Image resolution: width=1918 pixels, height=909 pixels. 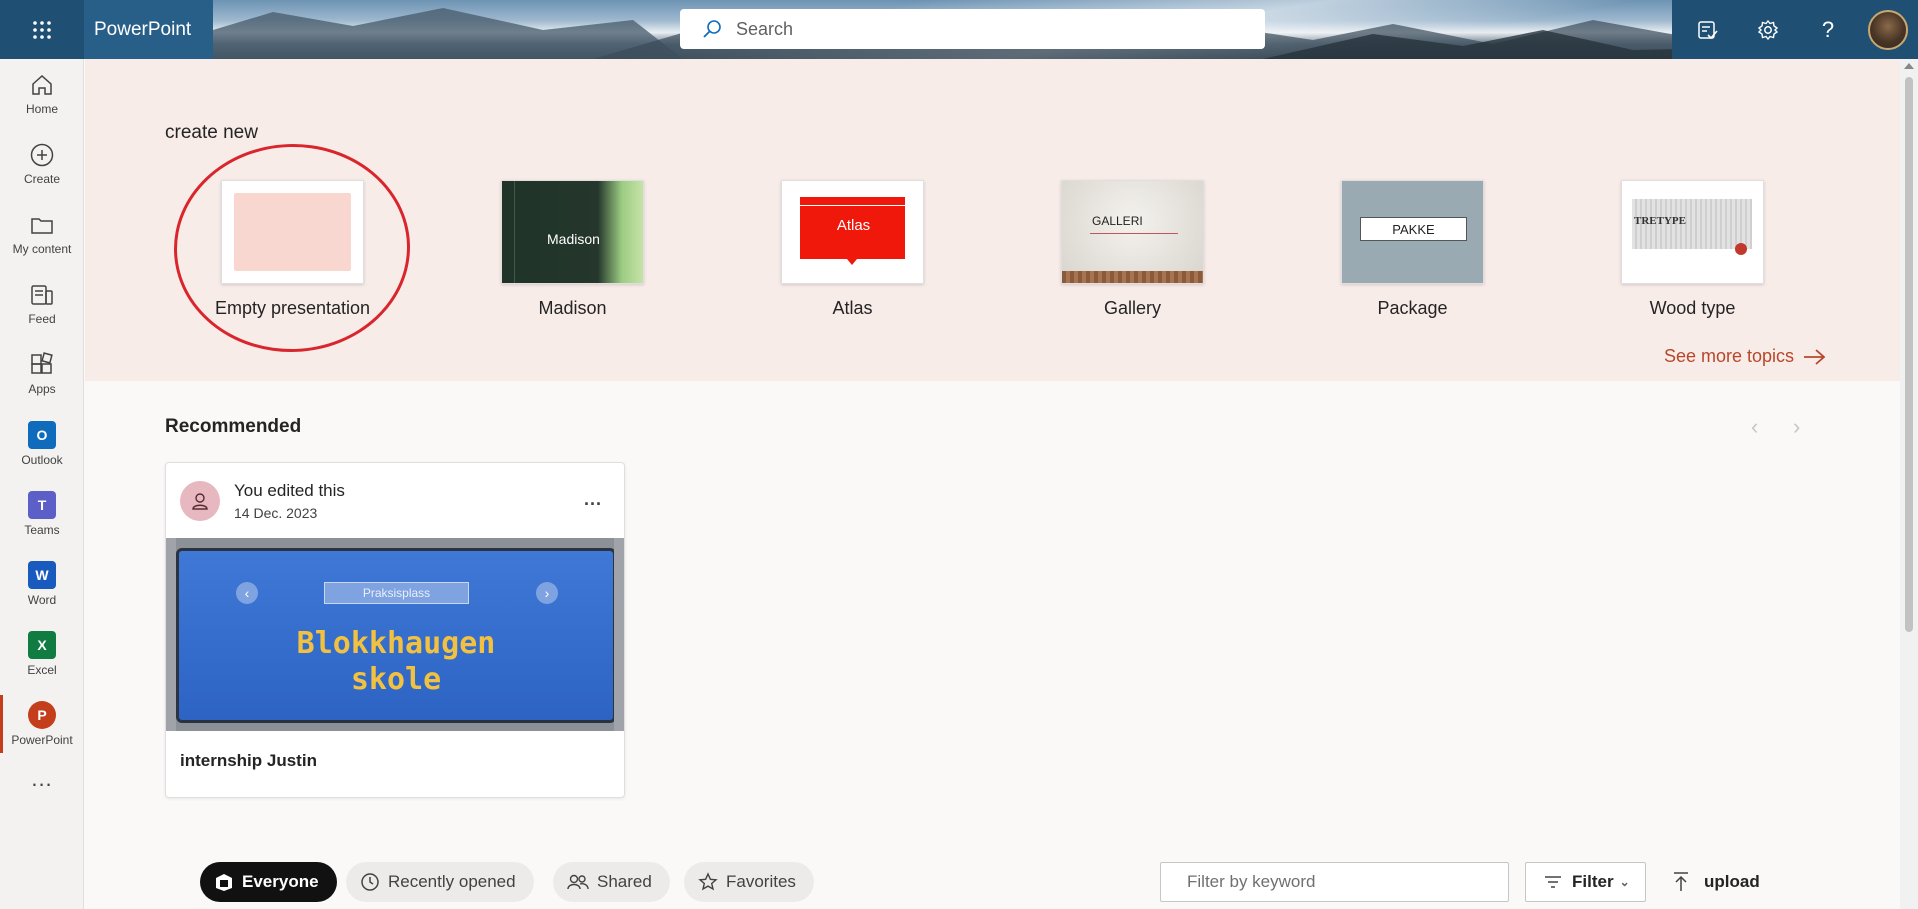 I want to click on top-bar: PowerPoint Search ?, so click(x=959, y=29).